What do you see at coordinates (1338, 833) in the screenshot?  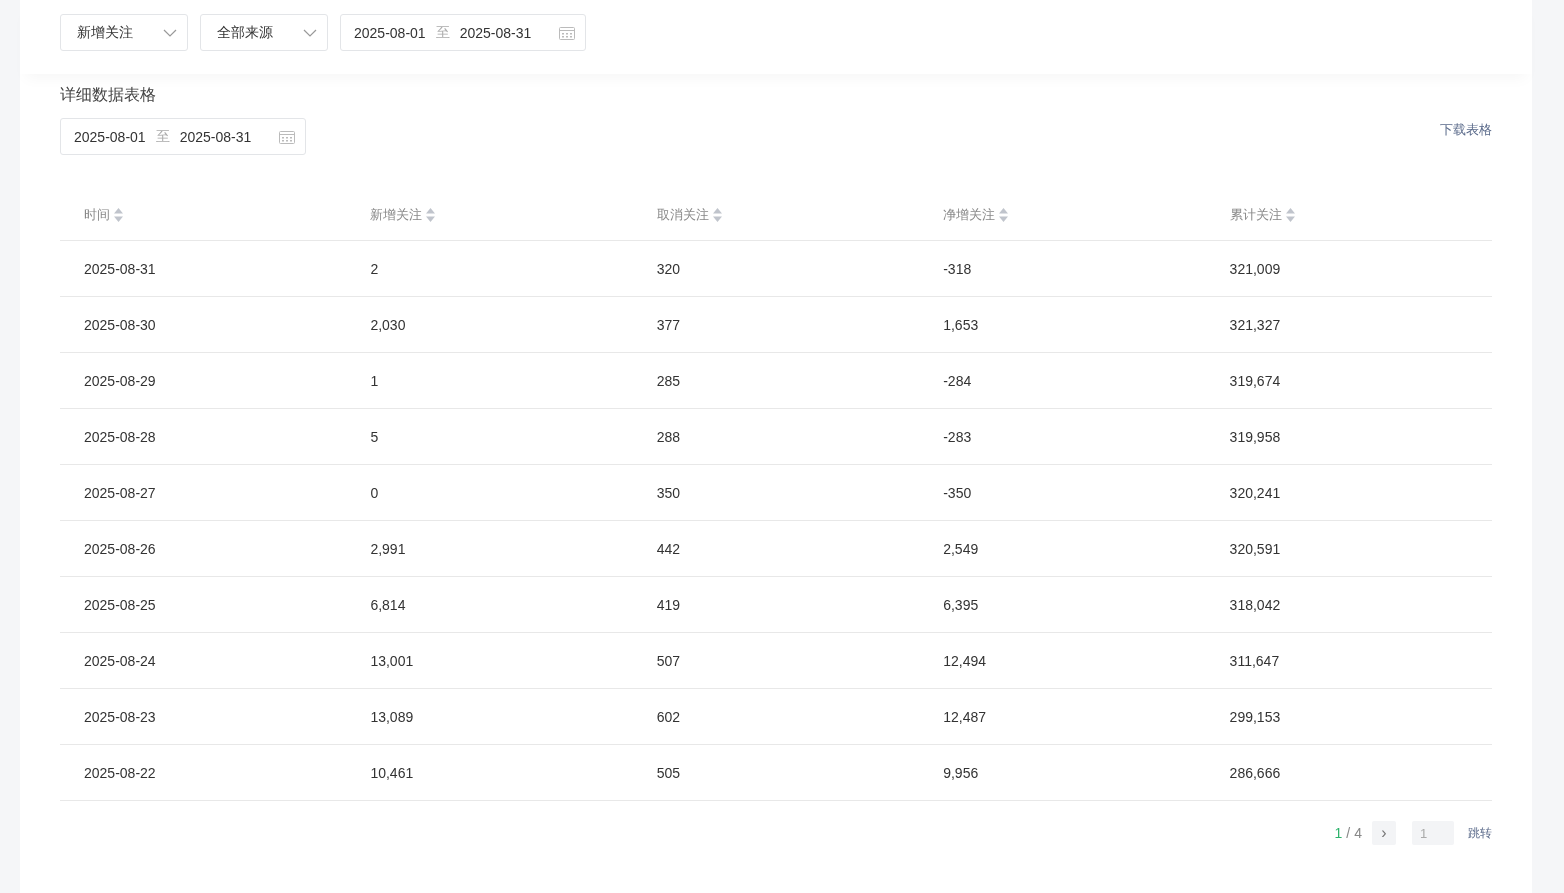 I see `current-page: 1` at bounding box center [1338, 833].